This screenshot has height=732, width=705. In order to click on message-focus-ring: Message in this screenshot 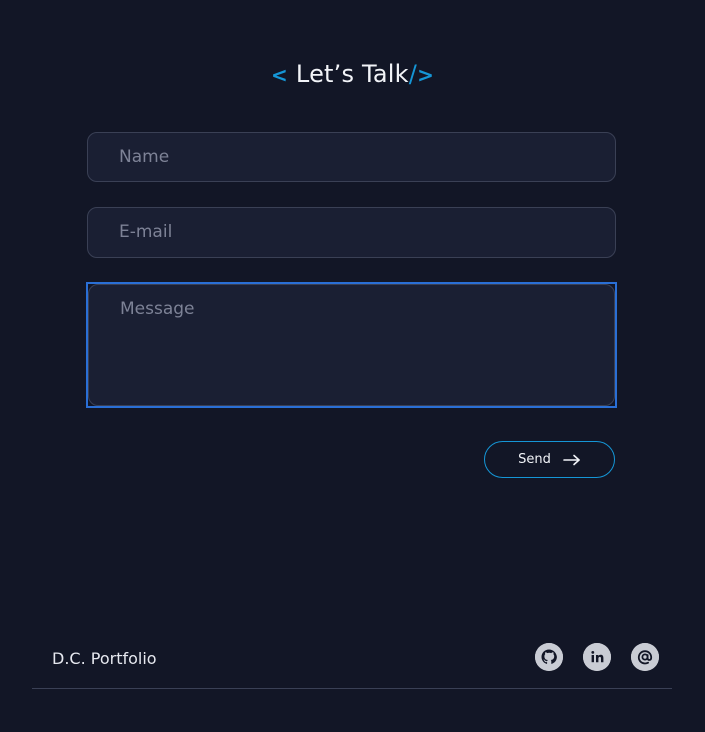, I will do `click(351, 345)`.